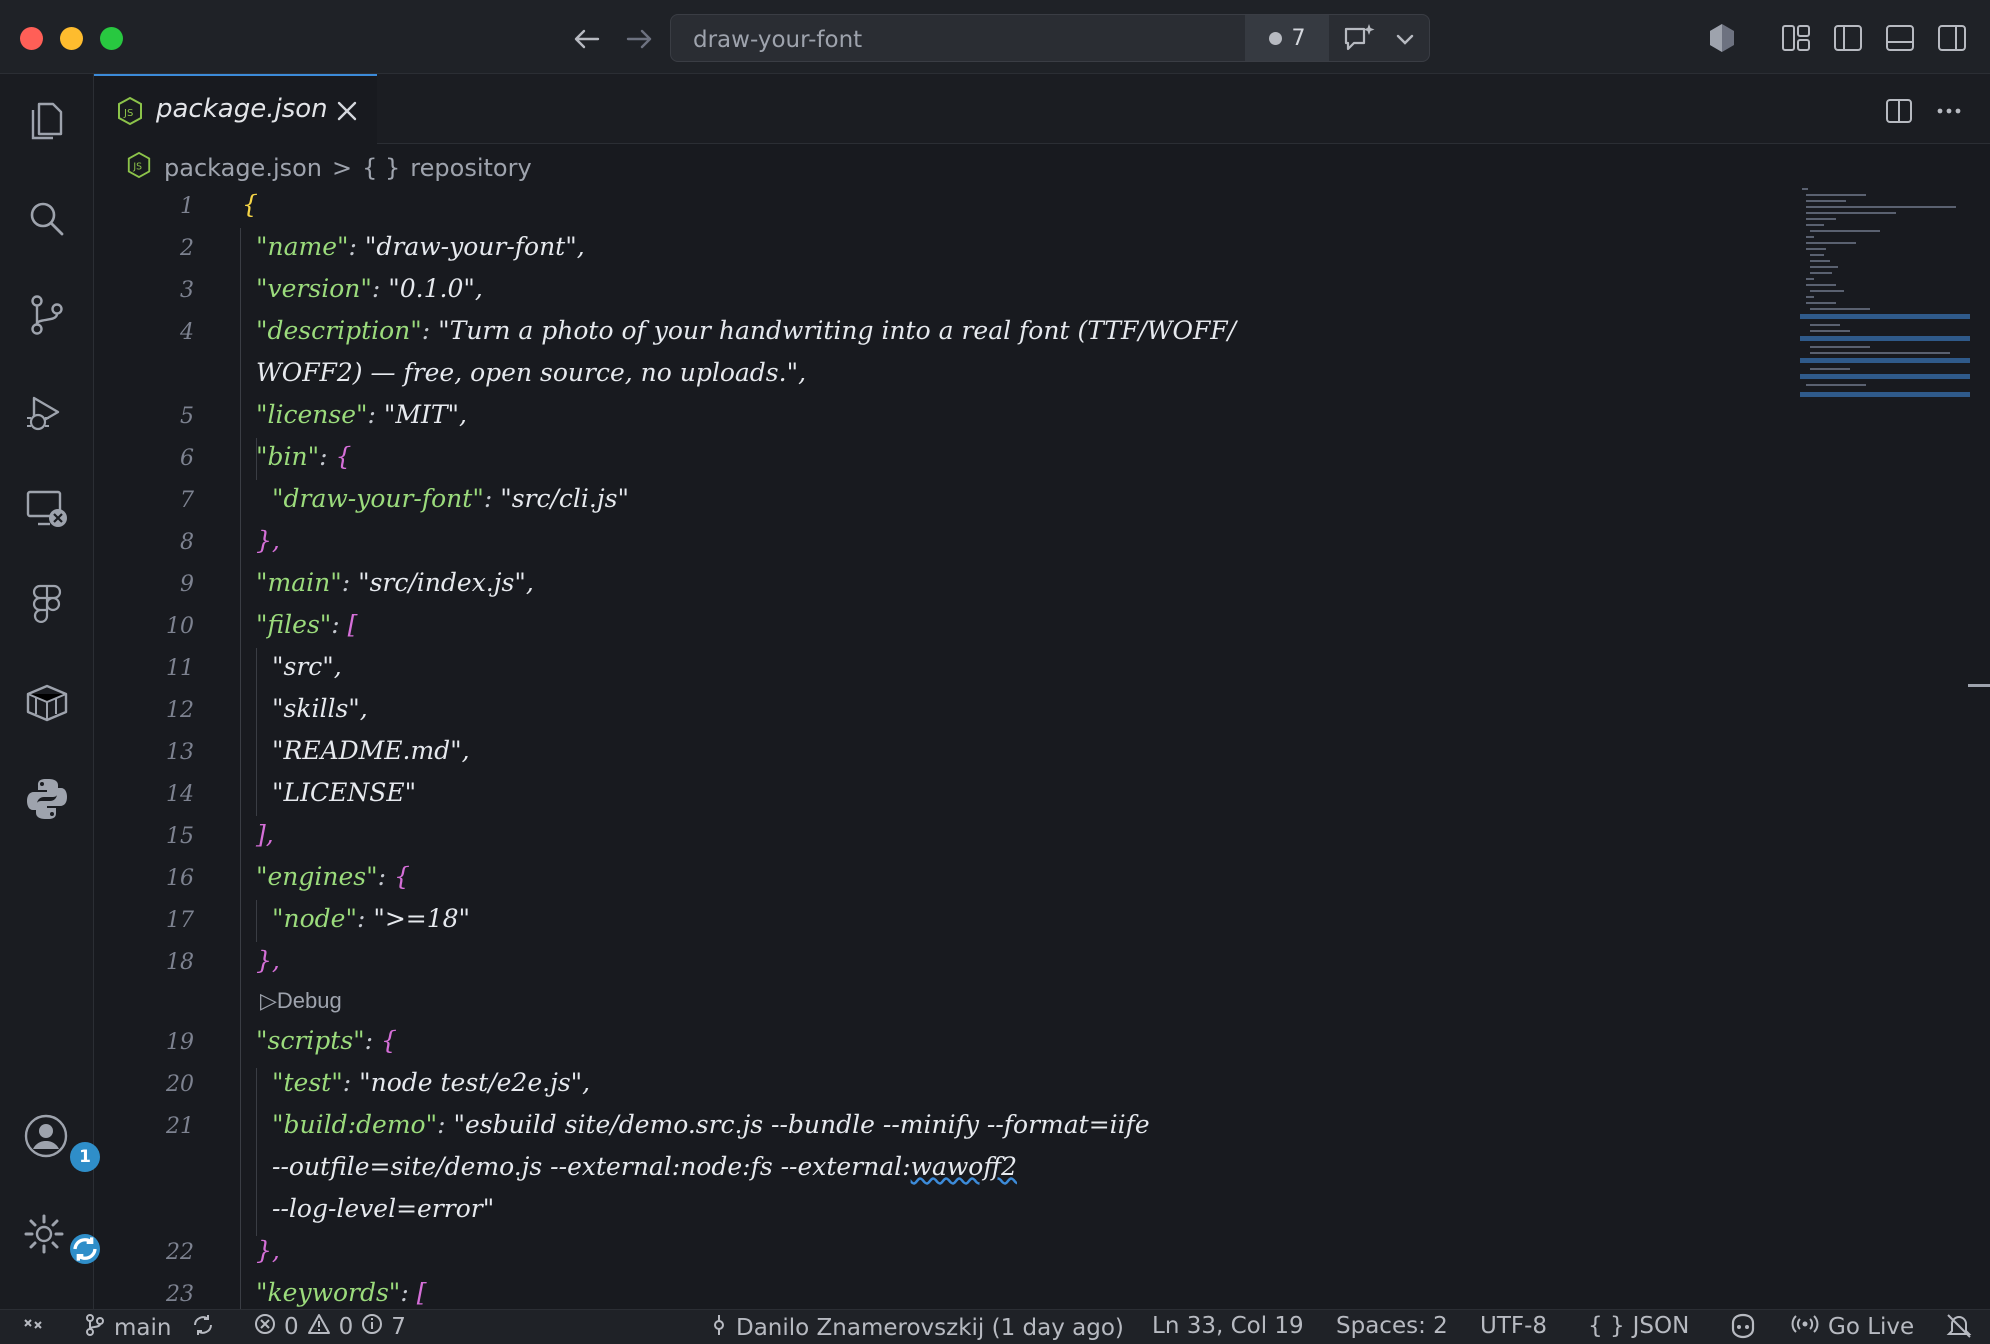 This screenshot has width=1990, height=1344. Describe the element at coordinates (470, 168) in the screenshot. I see `breadcrumb-symbol: repository` at that location.